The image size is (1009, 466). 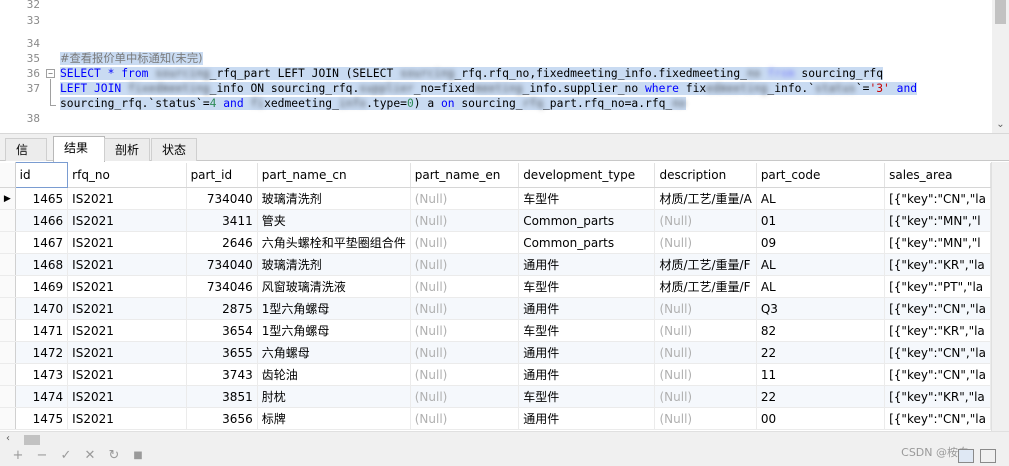 What do you see at coordinates (334, 242) in the screenshot?
I see `cell-part-name-cn: 六角头螺栓和平垫圈组合件` at bounding box center [334, 242].